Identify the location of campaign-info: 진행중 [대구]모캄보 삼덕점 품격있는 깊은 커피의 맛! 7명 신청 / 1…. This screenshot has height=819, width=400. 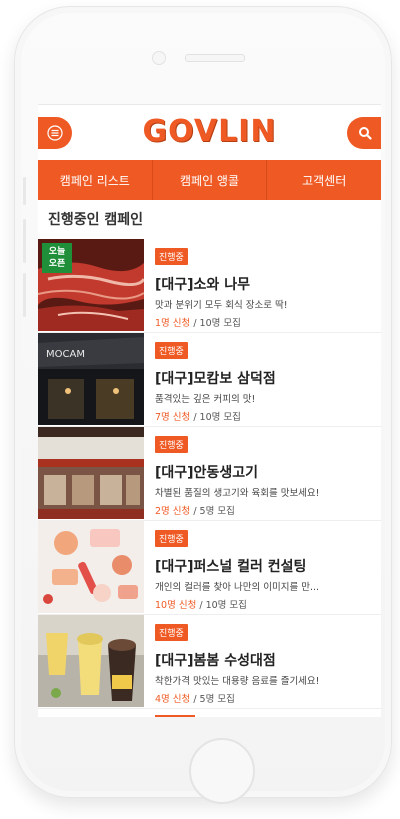
(259, 379).